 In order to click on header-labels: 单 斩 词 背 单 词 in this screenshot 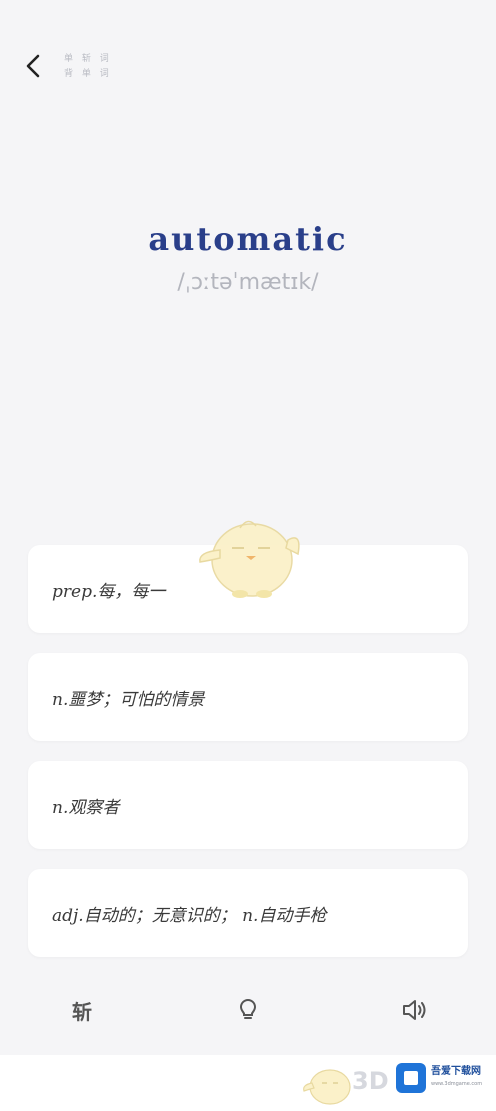, I will do `click(88, 67)`.